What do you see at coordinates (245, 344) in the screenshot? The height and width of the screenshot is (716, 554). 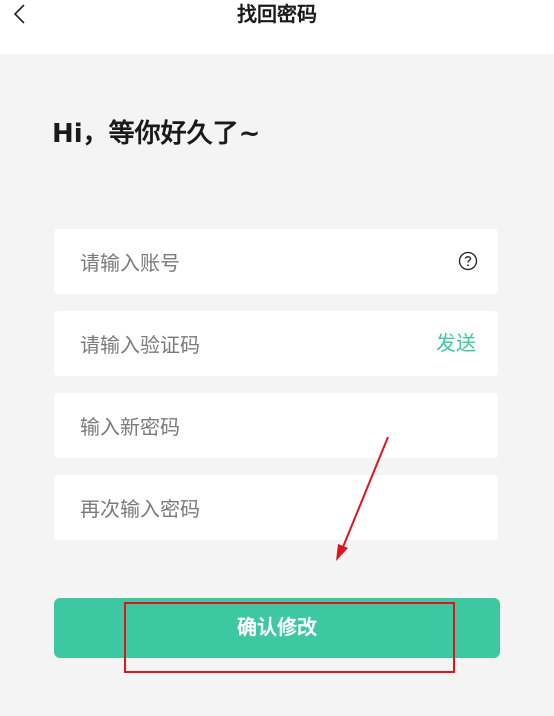 I see `verification-code-input` at bounding box center [245, 344].